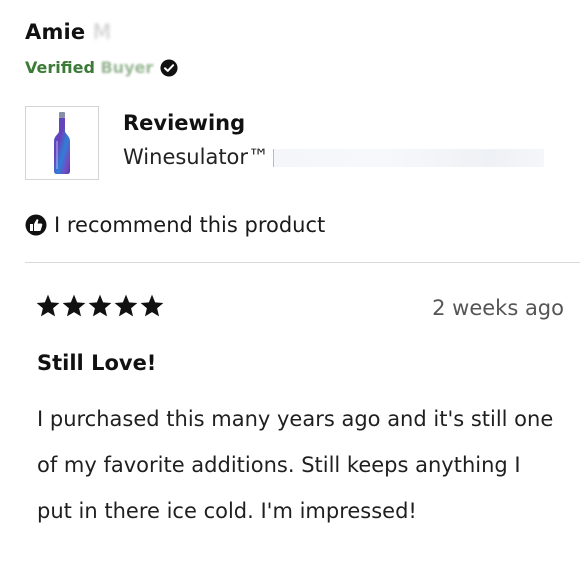 This screenshot has height=580, width=580. What do you see at coordinates (55, 32) in the screenshot?
I see `reviewer-first-name: Amie` at bounding box center [55, 32].